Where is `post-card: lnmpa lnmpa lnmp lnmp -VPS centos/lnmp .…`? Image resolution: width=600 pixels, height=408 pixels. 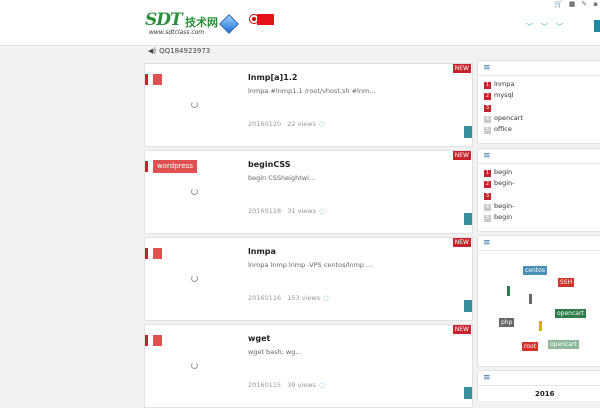 post-card: lnmpa lnmpa lnmp lnmp -VPS centos/lnmp .… is located at coordinates (308, 279).